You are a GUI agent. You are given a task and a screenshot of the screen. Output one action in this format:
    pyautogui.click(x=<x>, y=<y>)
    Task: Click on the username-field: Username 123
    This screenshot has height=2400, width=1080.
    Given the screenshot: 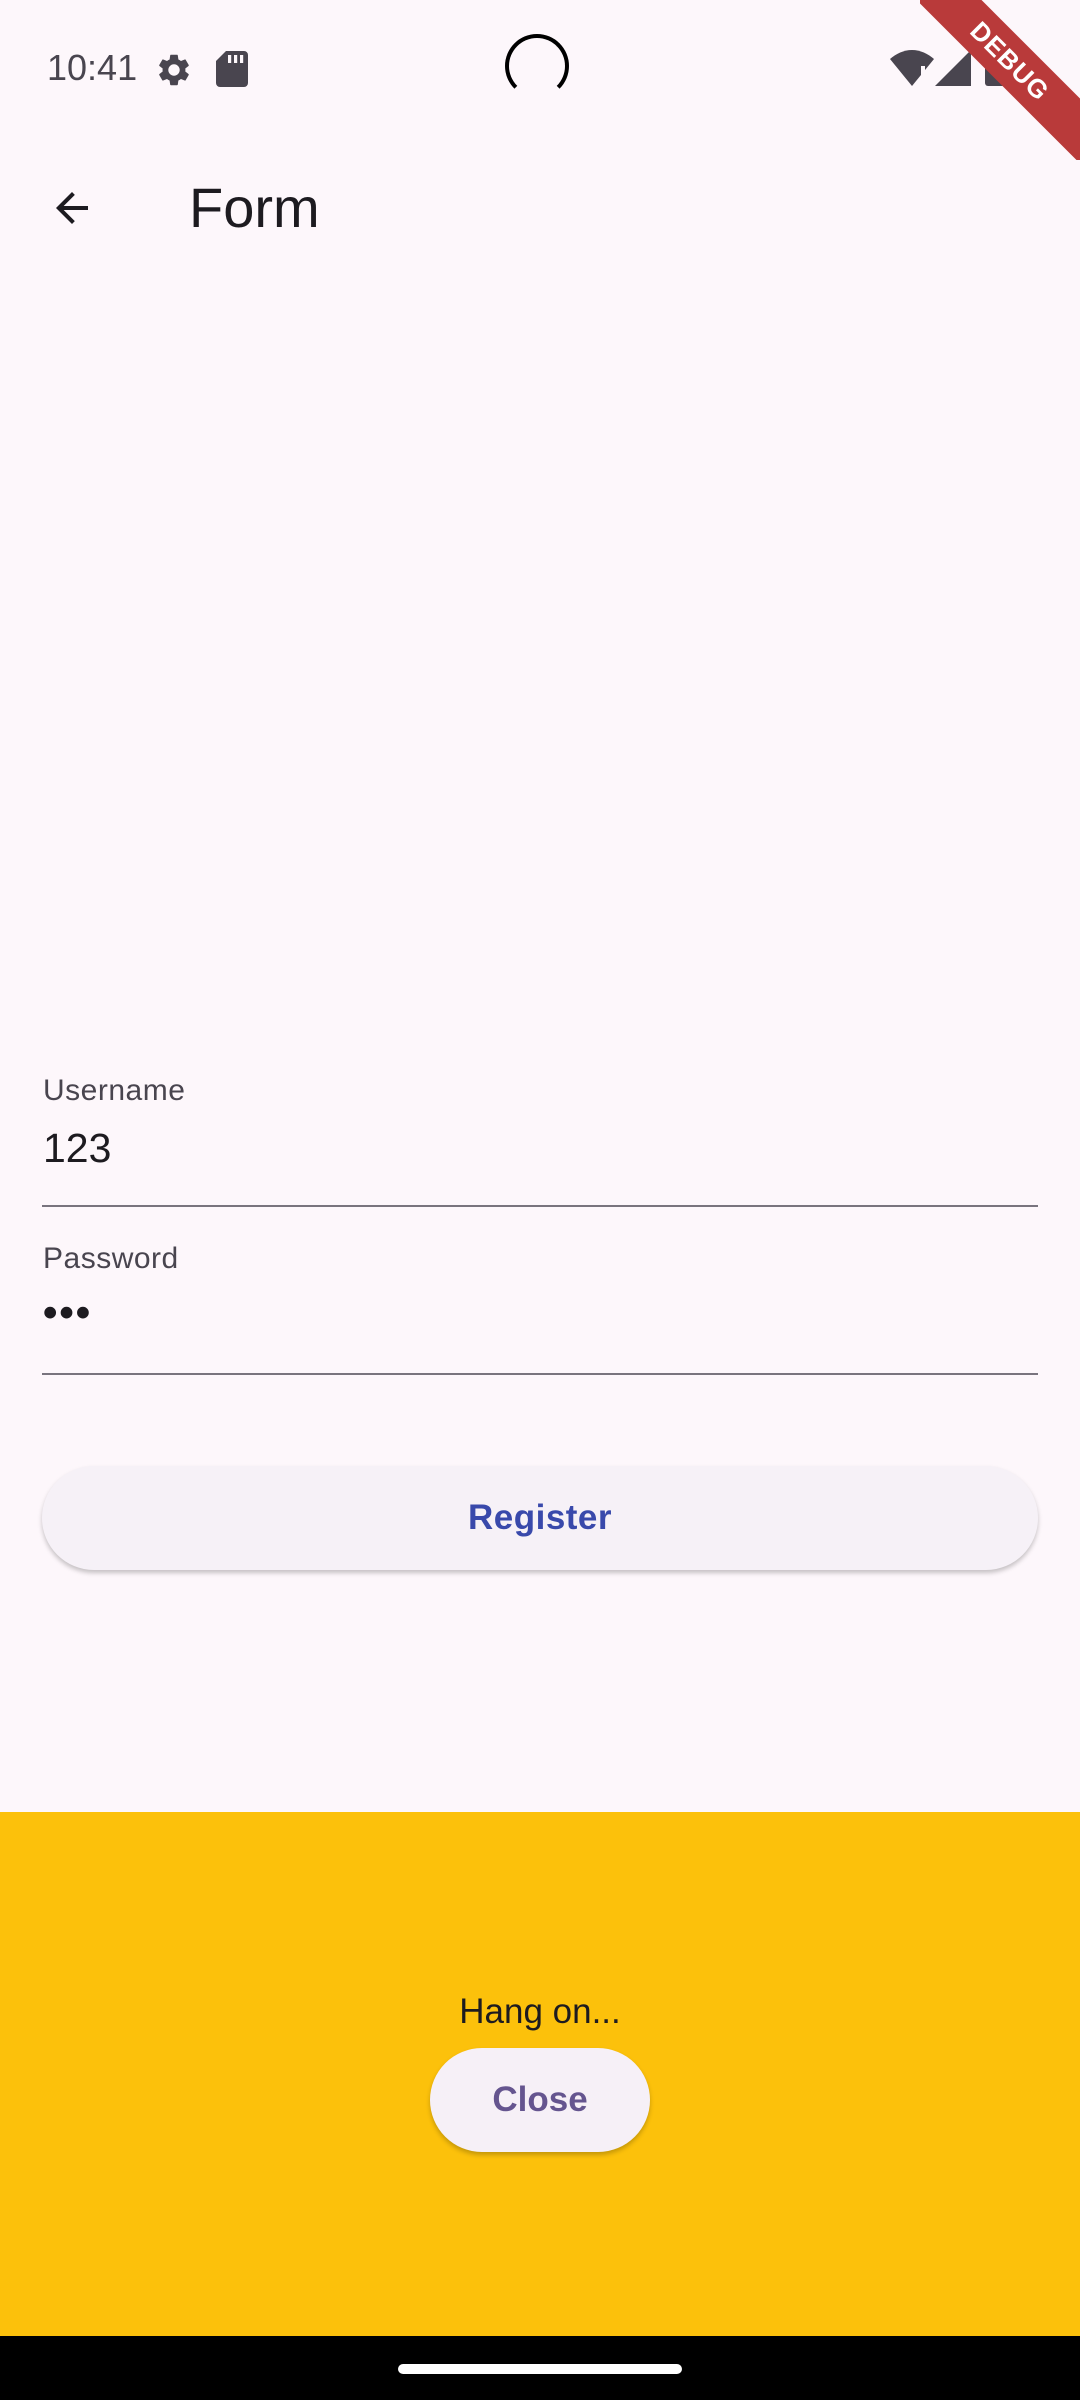 What is the action you would take?
    pyautogui.click(x=540, y=1133)
    